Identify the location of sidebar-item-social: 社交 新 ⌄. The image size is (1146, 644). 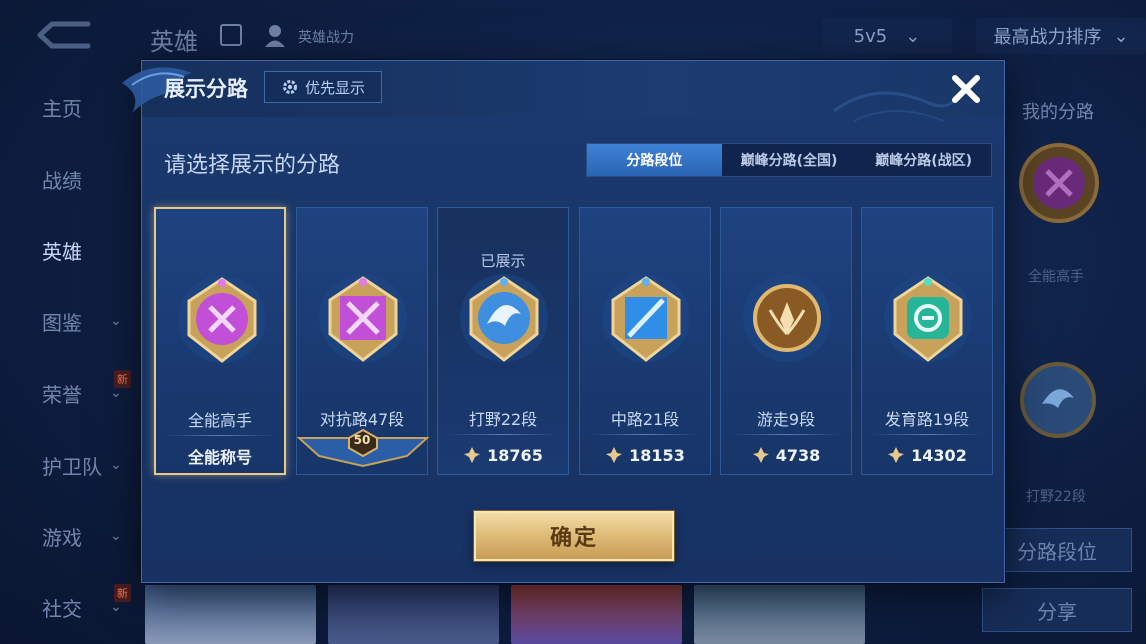
(70, 607).